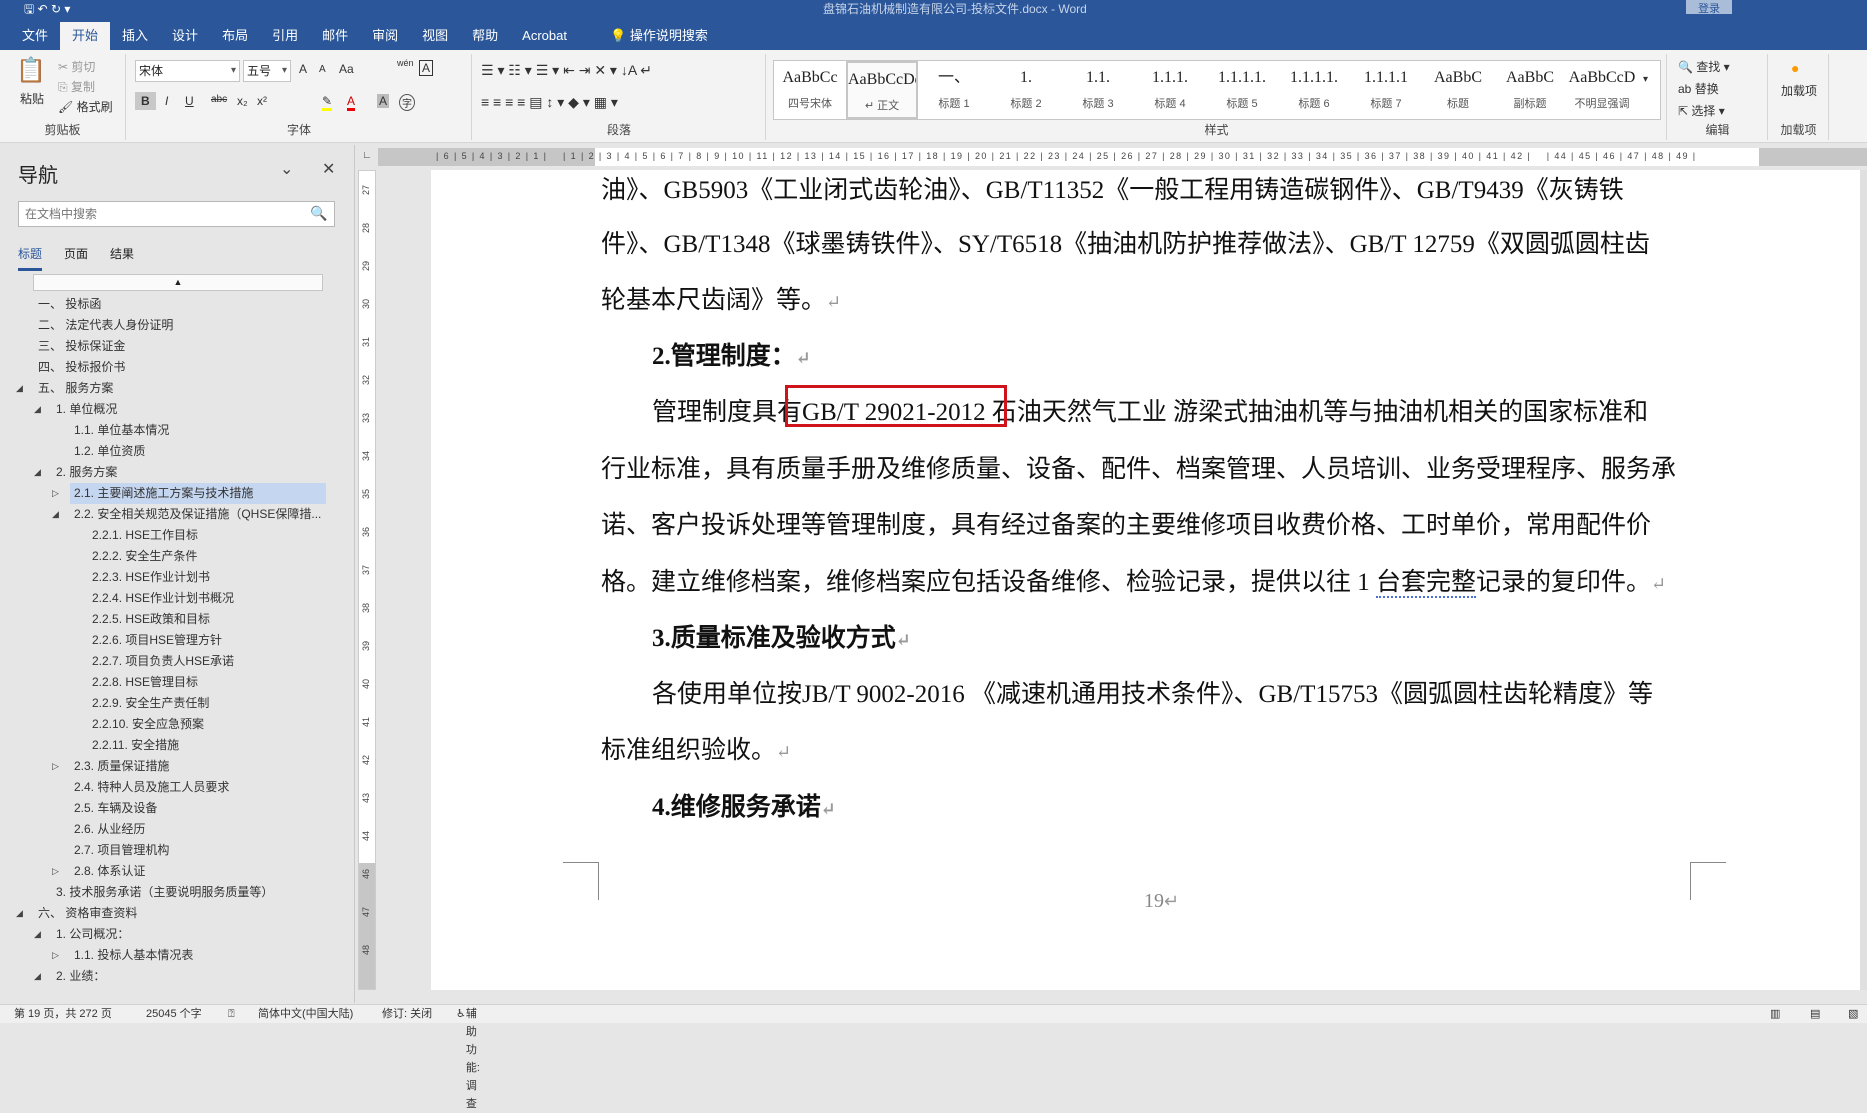  What do you see at coordinates (170, 787) in the screenshot?
I see `nav-heading-item: 2.4. 特种人员及施工人员要求` at bounding box center [170, 787].